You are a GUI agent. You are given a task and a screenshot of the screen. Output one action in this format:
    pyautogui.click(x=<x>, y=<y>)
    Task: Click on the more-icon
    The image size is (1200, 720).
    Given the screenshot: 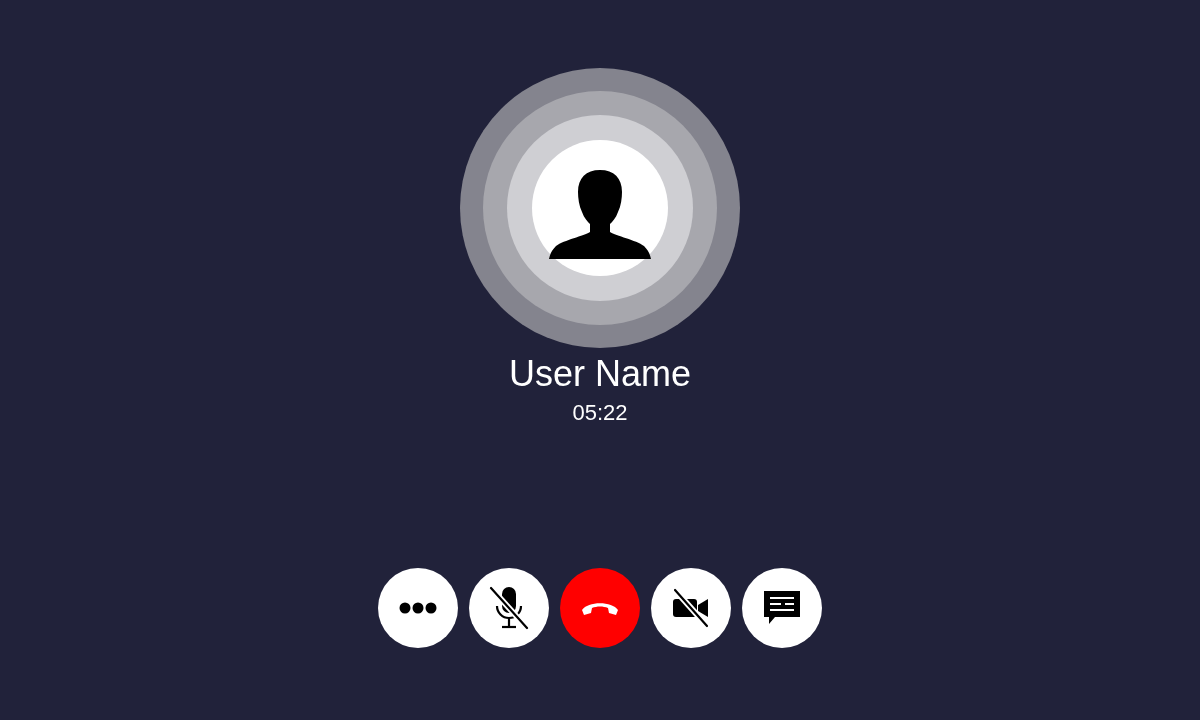 What is the action you would take?
    pyautogui.click(x=418, y=608)
    